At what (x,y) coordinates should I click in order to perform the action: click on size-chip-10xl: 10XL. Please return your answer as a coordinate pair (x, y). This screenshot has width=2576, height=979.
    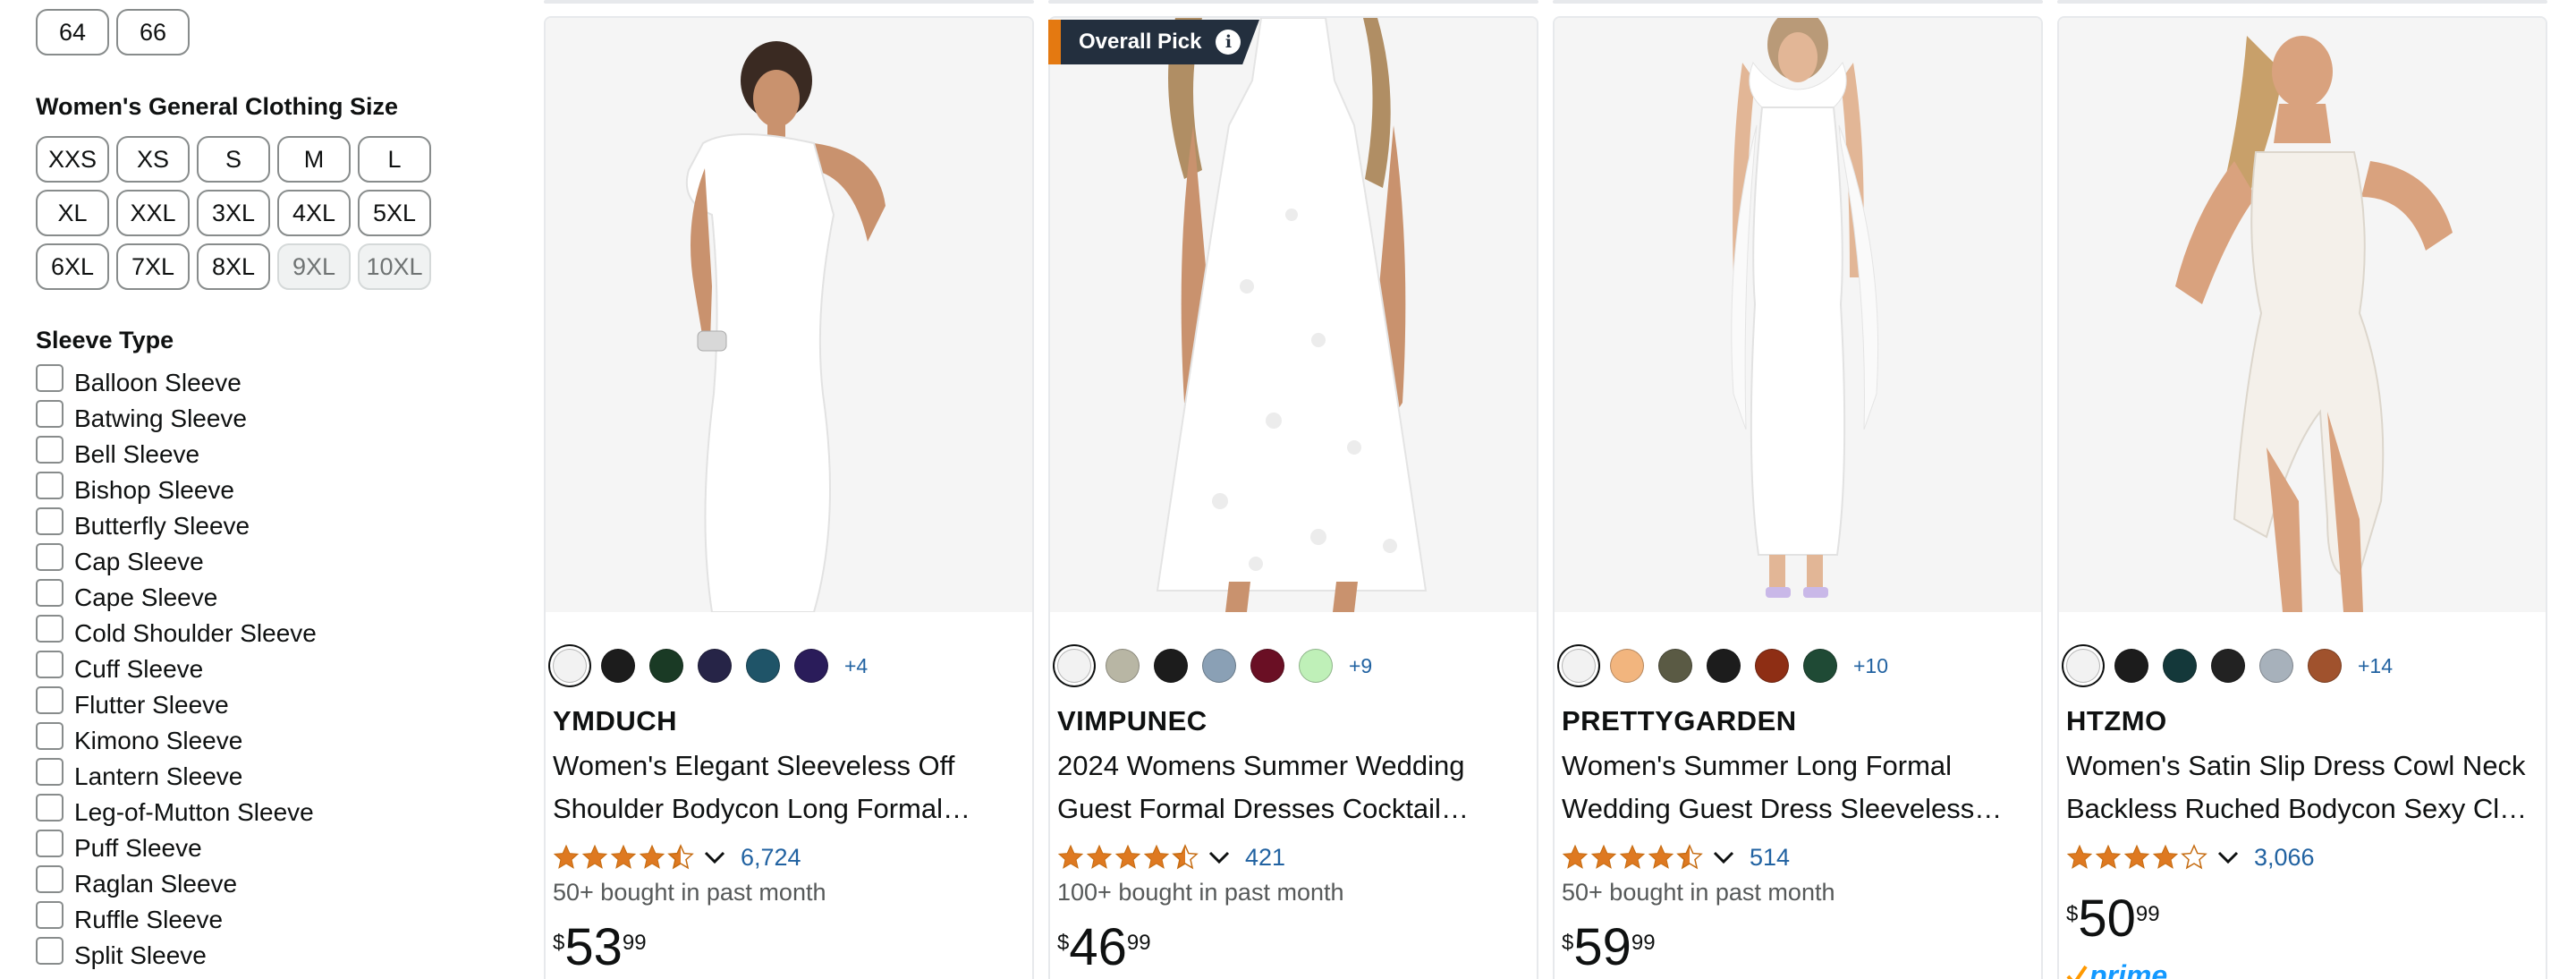
    Looking at the image, I should click on (394, 266).